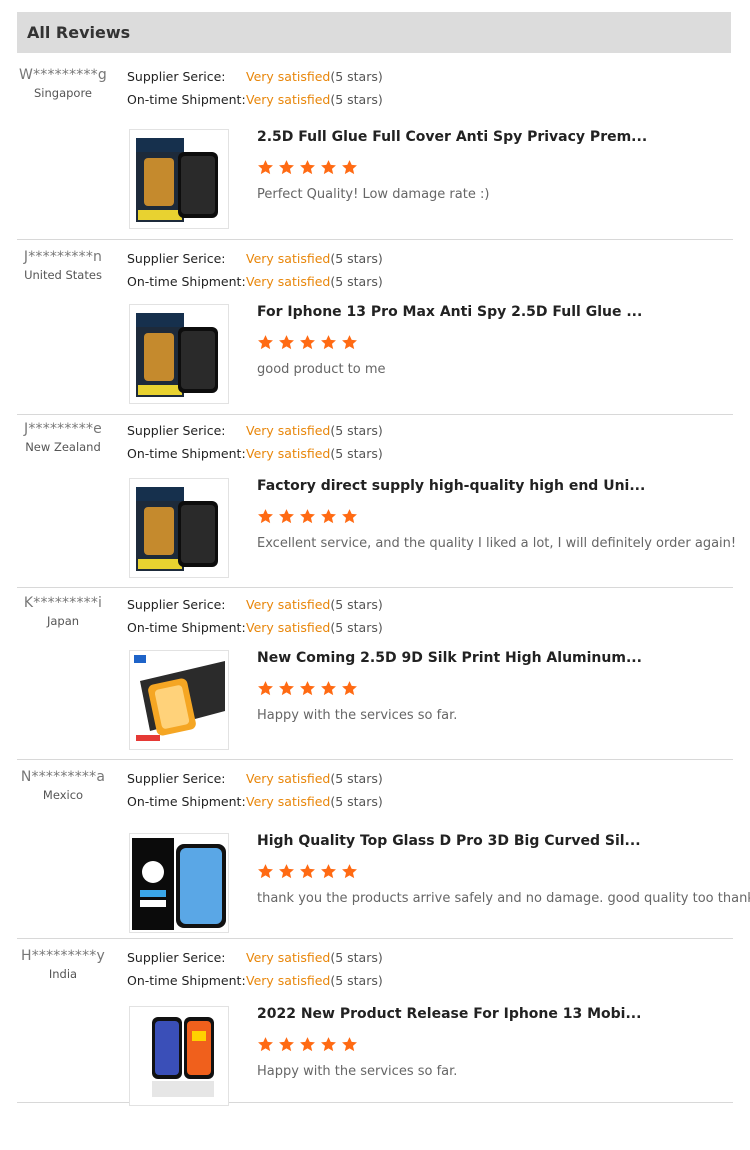 The image size is (750, 1150). What do you see at coordinates (63, 93) in the screenshot?
I see `reviewer-country: Singapore` at bounding box center [63, 93].